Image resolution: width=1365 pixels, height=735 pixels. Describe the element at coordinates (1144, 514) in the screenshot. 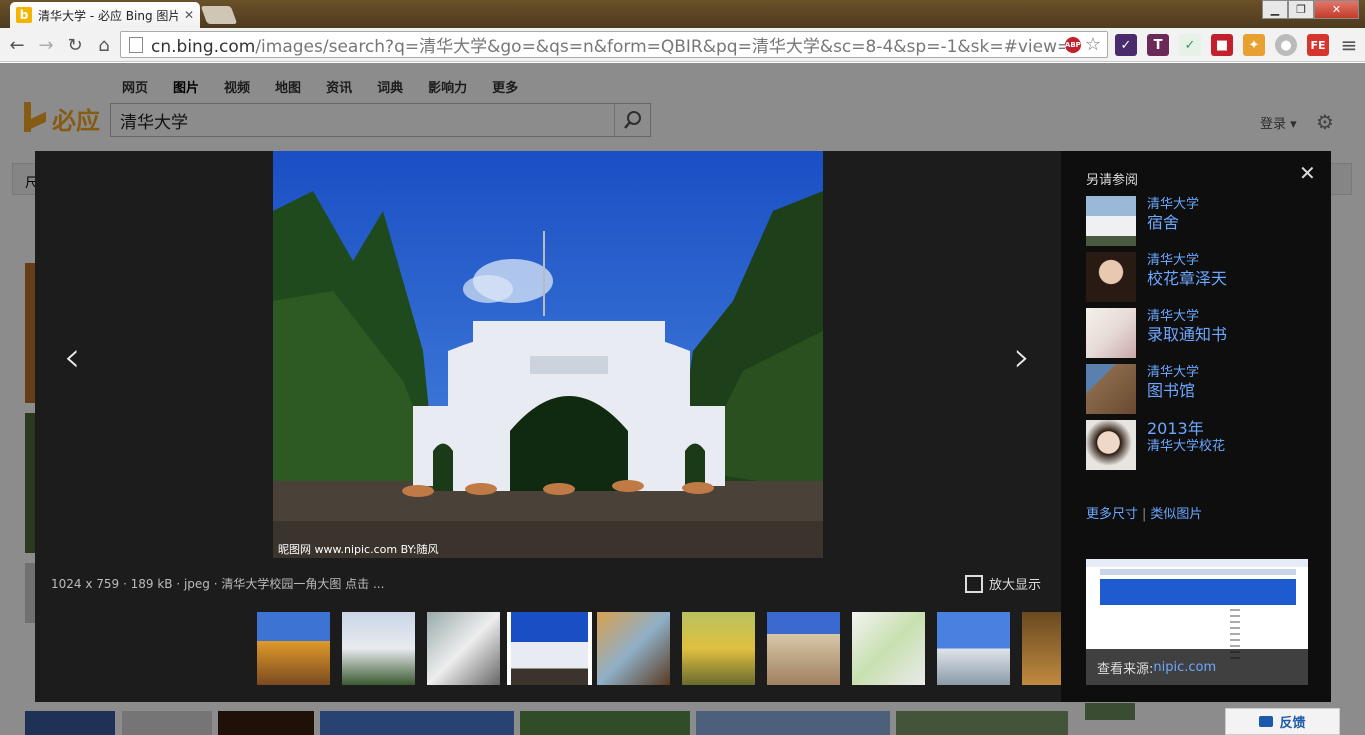

I see `sidebar-links: 更多尺寸 | 类似图片` at that location.